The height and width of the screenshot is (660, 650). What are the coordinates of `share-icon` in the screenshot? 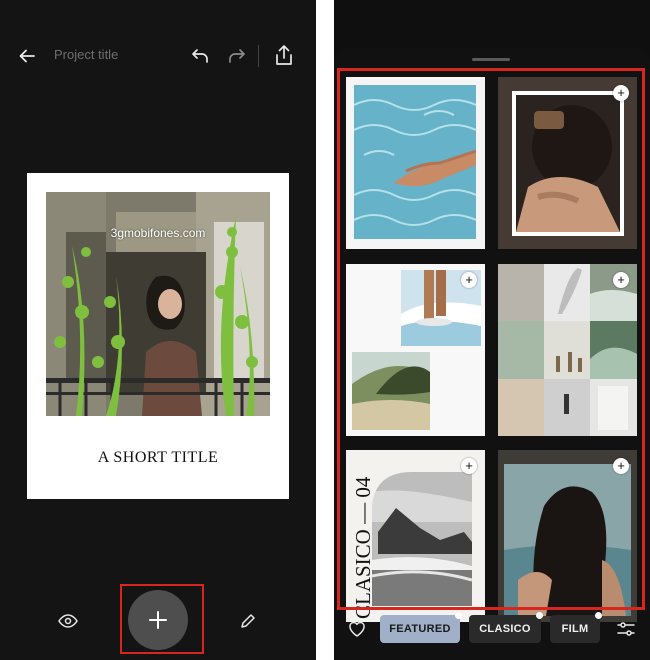 It's located at (284, 55).